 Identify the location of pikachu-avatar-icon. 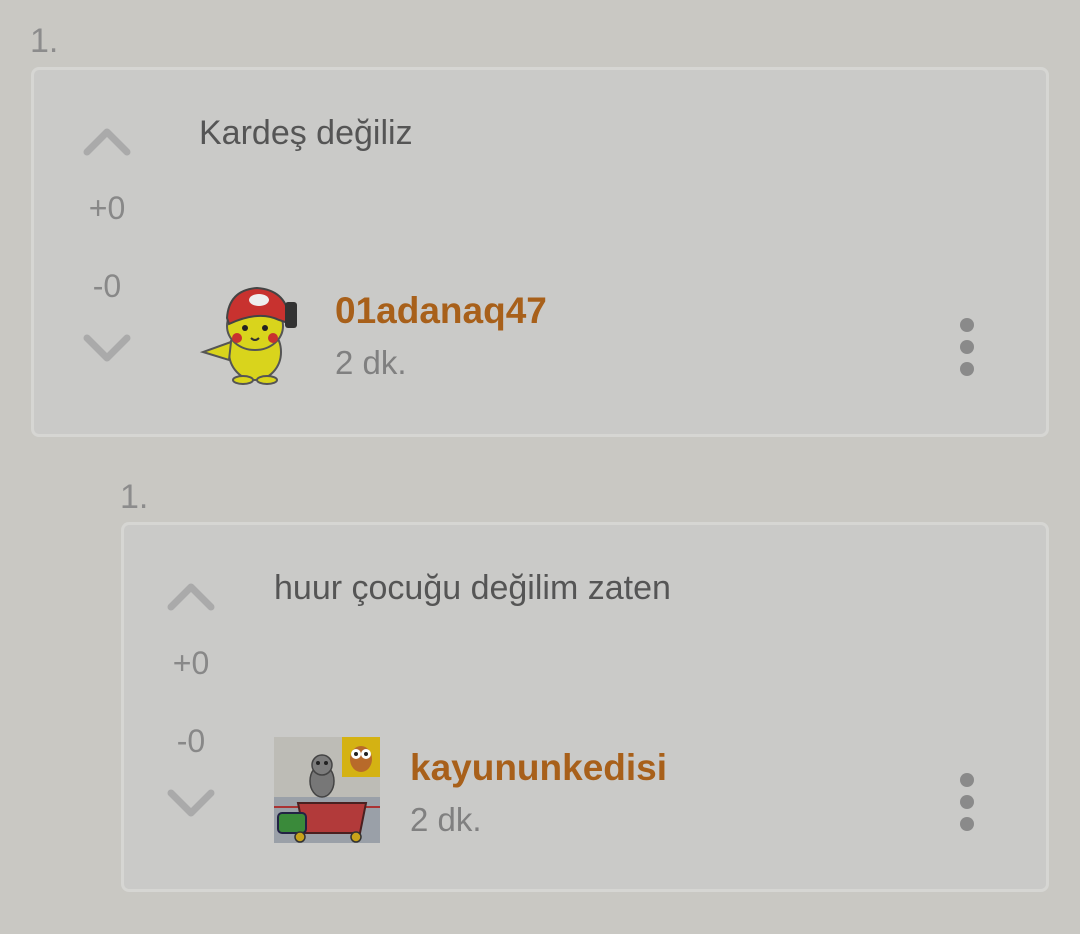
(248, 335).